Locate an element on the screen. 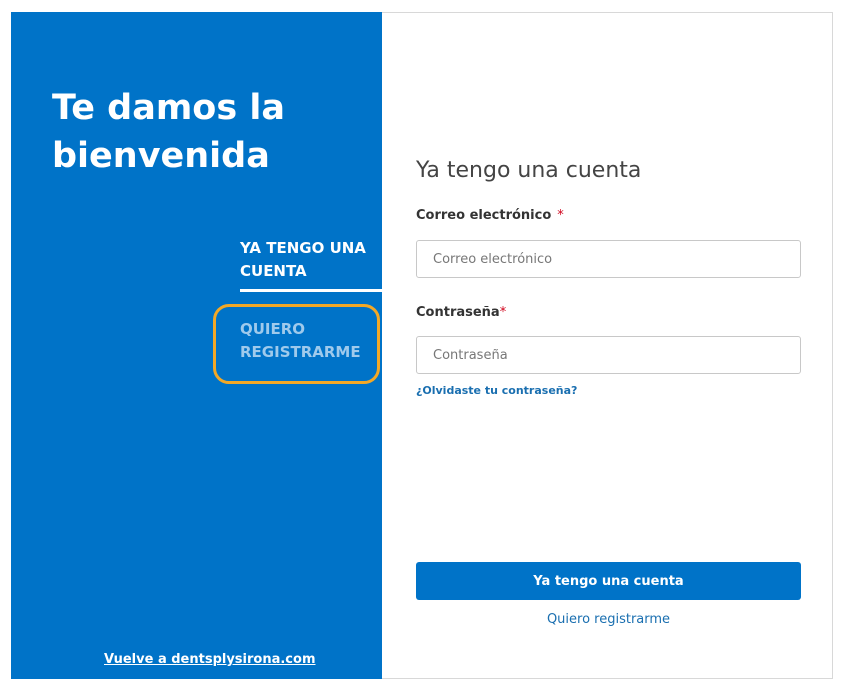 This screenshot has width=847, height=692. password-label: Contraseña* is located at coordinates (461, 312).